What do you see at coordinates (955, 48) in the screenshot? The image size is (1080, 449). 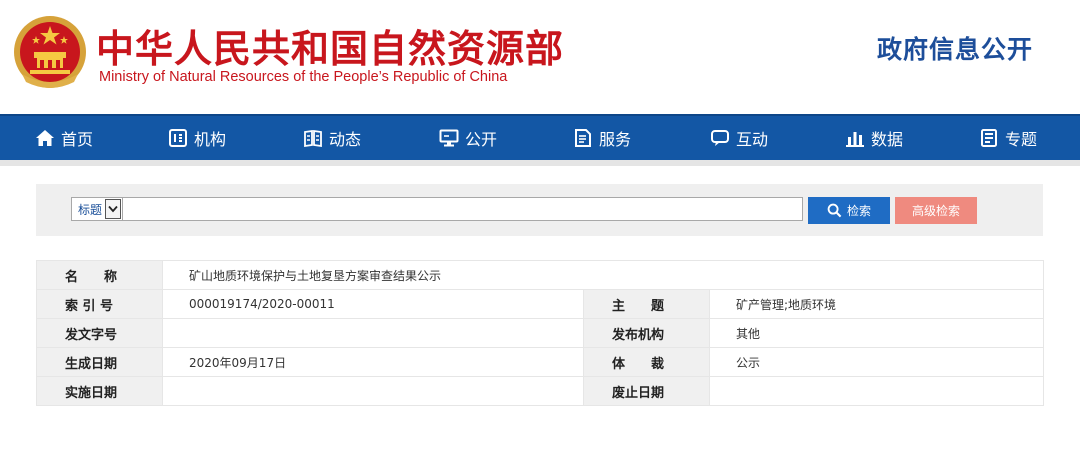 I see `gov-info-open-title: 政府信息公开` at bounding box center [955, 48].